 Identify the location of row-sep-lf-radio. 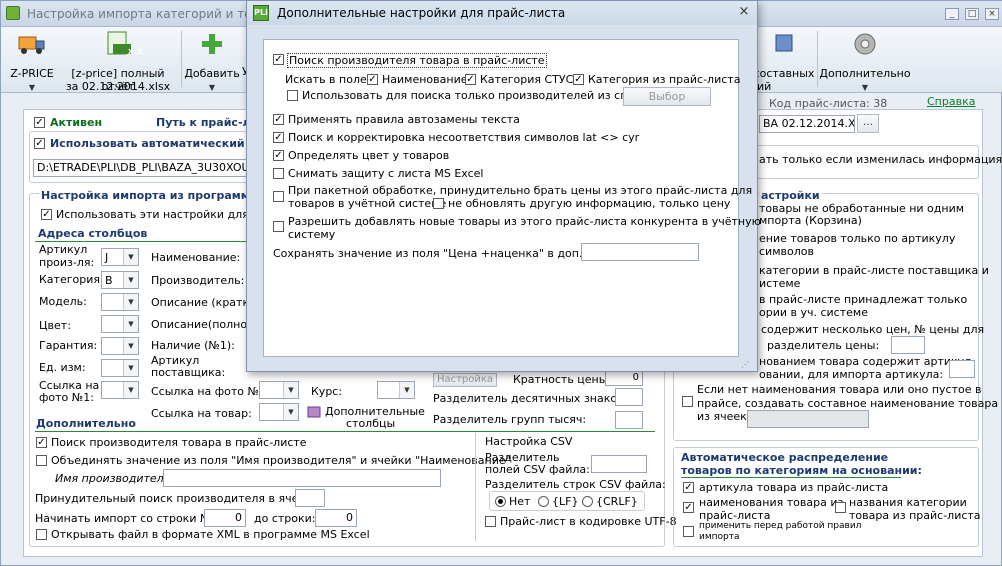
(543, 501).